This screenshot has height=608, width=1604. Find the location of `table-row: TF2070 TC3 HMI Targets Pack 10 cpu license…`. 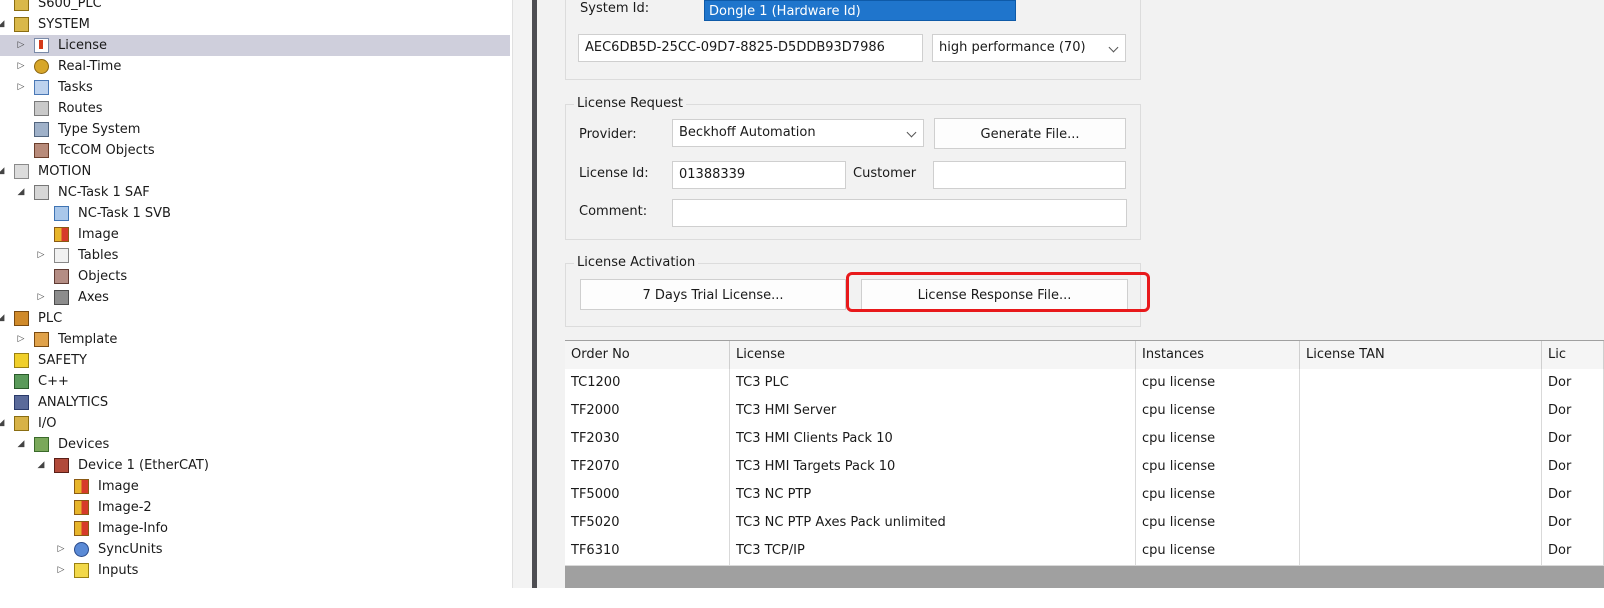

table-row: TF2070 TC3 HMI Targets Pack 10 cpu license… is located at coordinates (1084, 467).